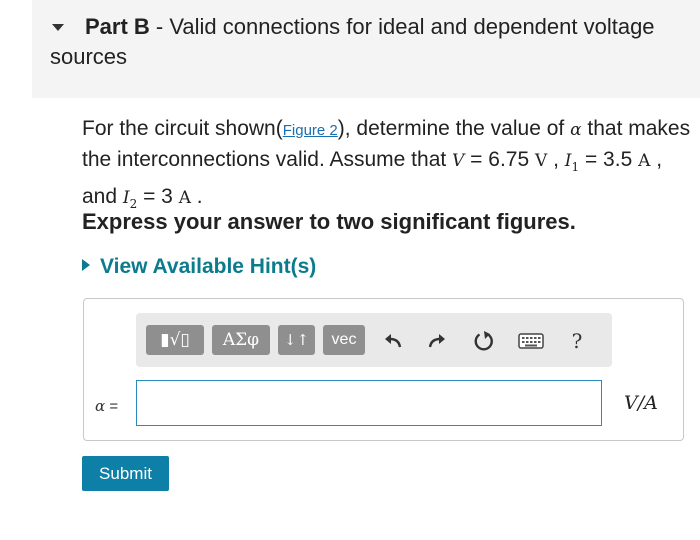  What do you see at coordinates (374, 340) in the screenshot?
I see `math-toolbar: ▮√▯ ΑΣφ ↓↑ vec ?` at bounding box center [374, 340].